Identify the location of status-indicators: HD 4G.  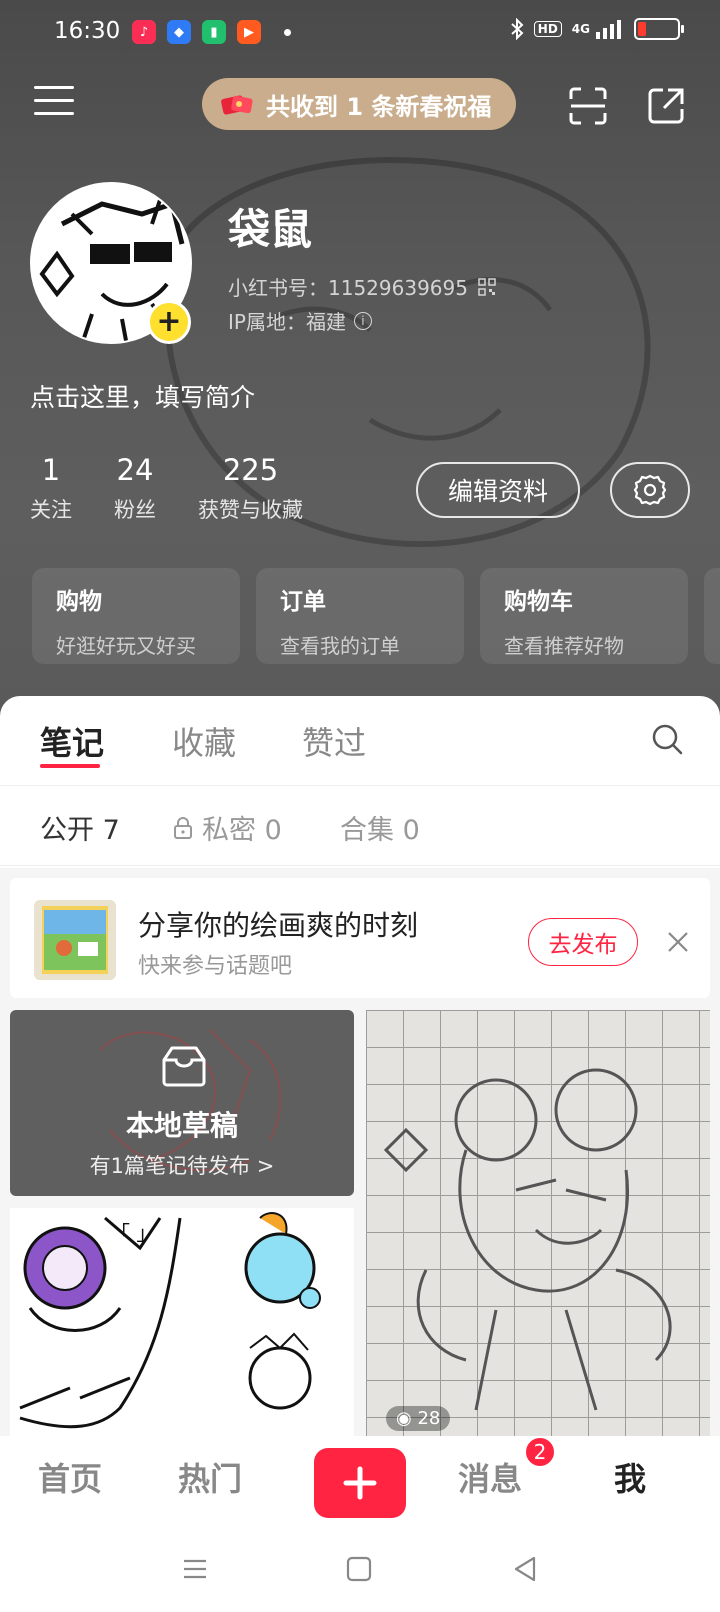
(597, 29).